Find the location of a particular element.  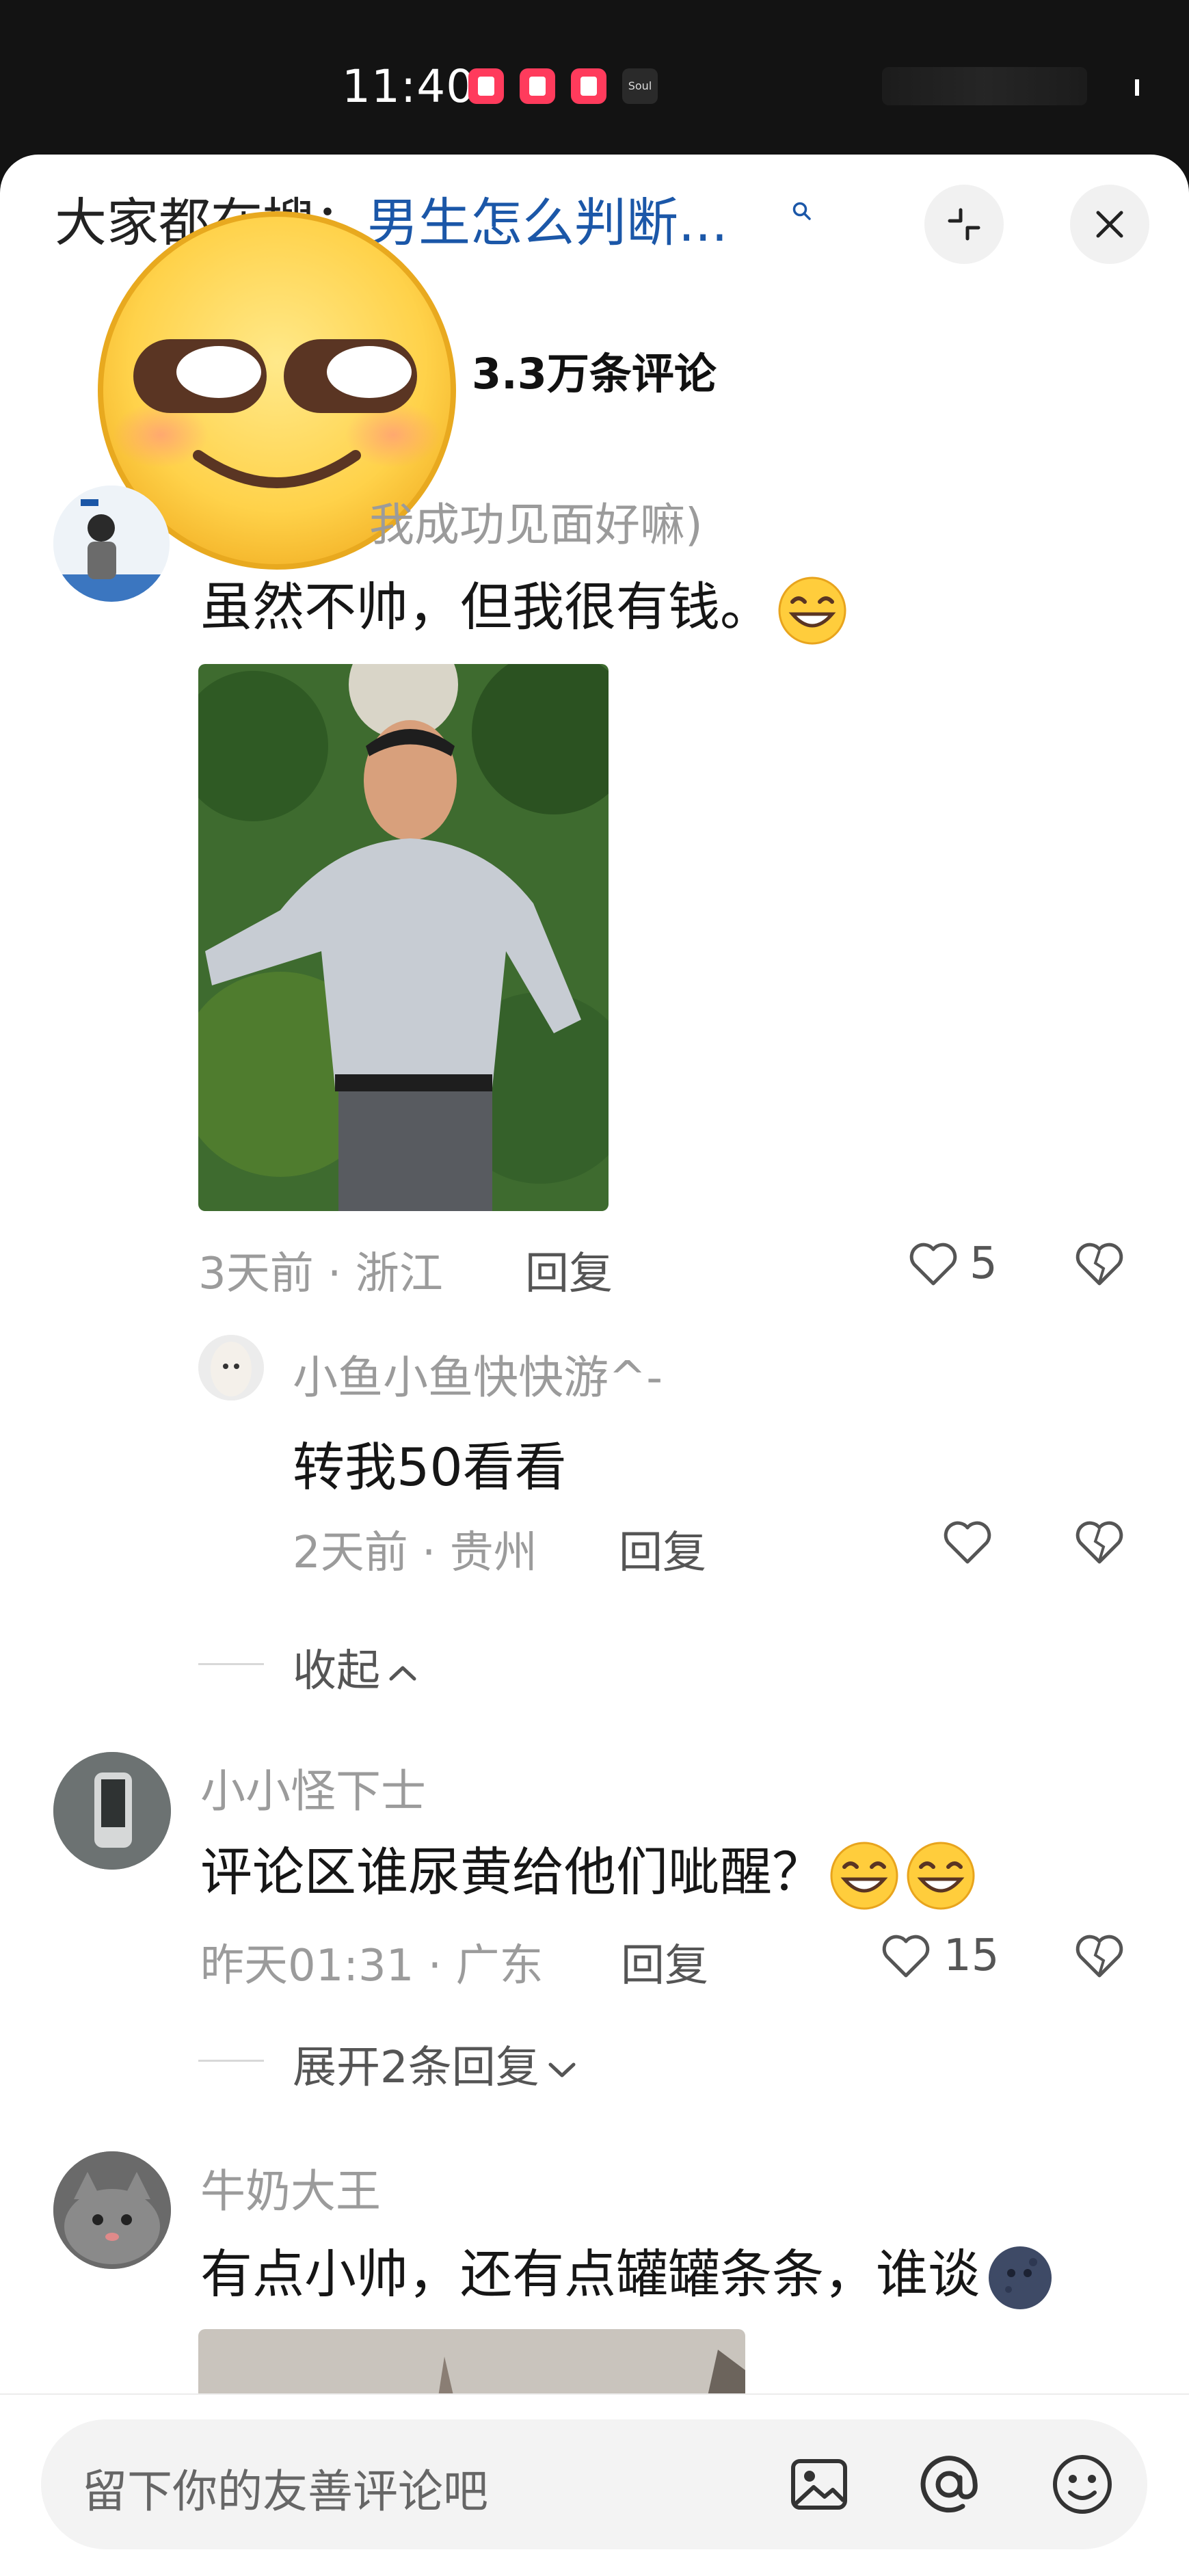

comment-text-content: 有点小帅，还有点罐罐条条，谁谈 is located at coordinates (590, 2274).